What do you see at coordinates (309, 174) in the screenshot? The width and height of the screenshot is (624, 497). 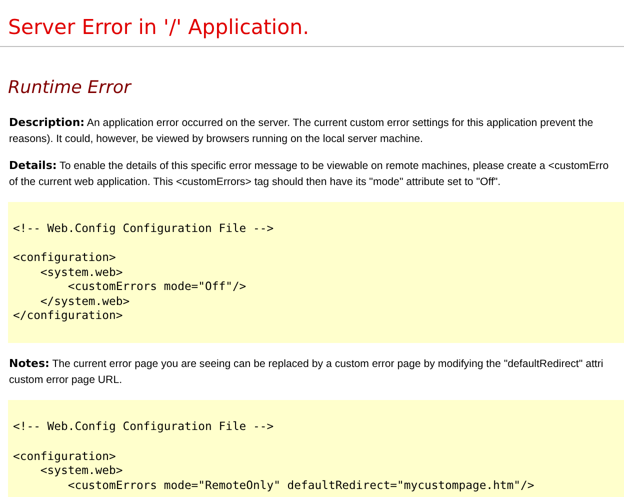 I see `paragraph: Details: To enable the details of this specific error message to be viewable on remote machines, please create a <customErro of the current web application. This <customErrors> tag should then have its "mode" attribute set to "Off".` at bounding box center [309, 174].